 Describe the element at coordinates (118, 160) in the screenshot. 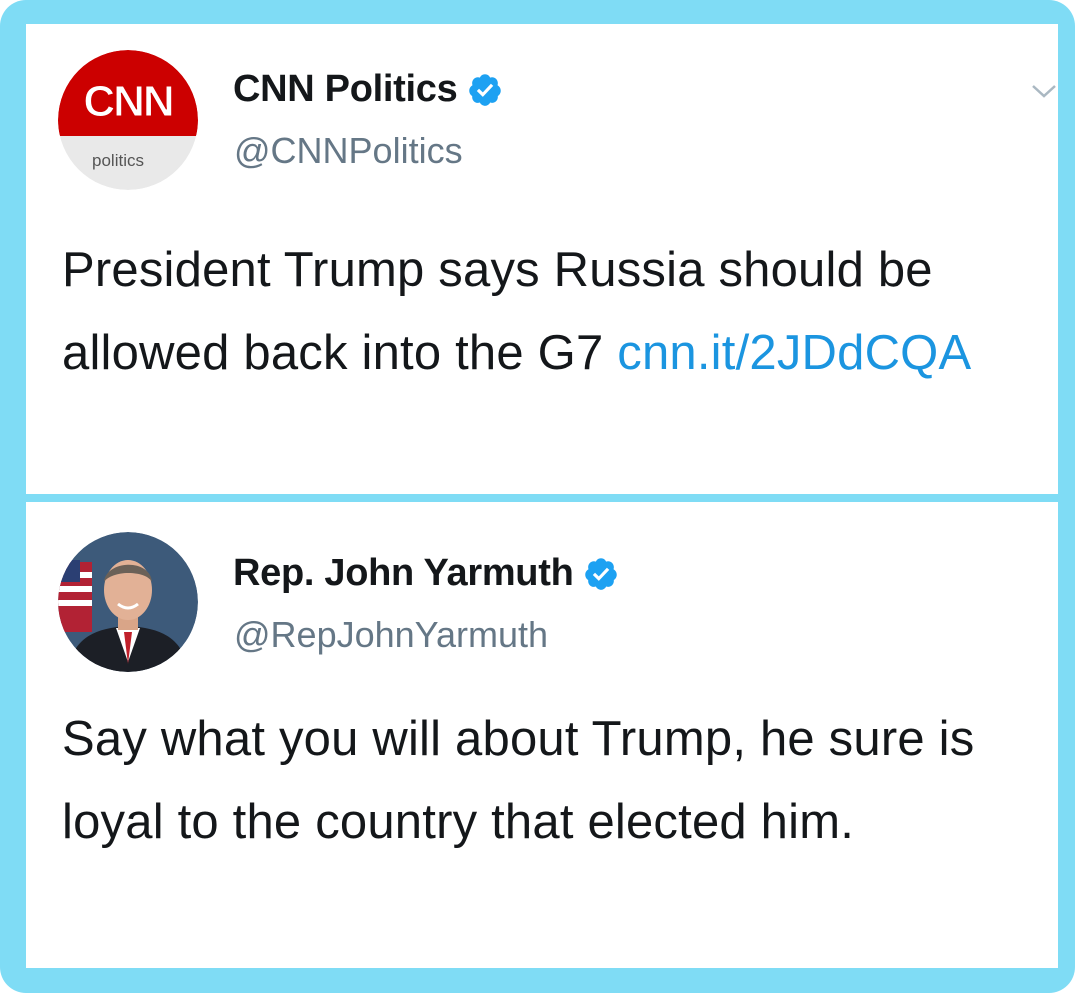

I see `politics-logo-text: politics` at that location.